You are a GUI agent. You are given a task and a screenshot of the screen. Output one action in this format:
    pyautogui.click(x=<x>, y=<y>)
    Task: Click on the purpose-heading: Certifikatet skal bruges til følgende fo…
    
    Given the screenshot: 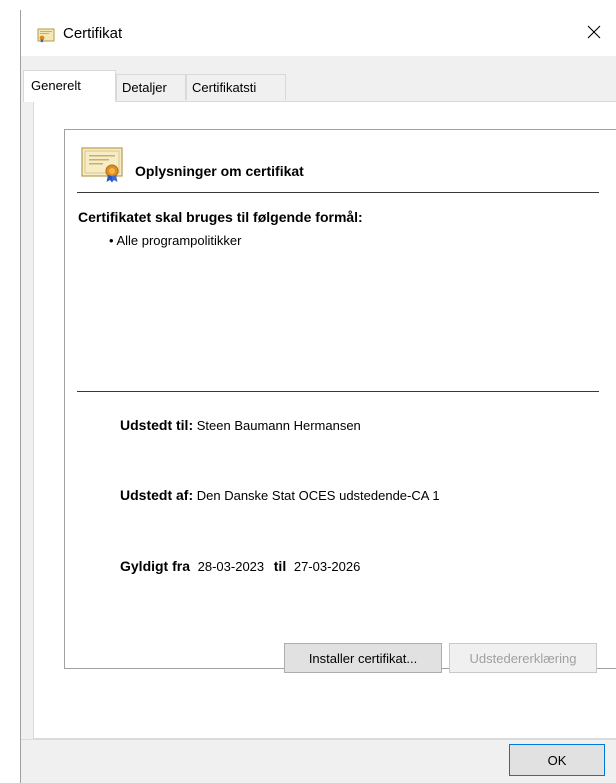 What is the action you would take?
    pyautogui.click(x=220, y=217)
    